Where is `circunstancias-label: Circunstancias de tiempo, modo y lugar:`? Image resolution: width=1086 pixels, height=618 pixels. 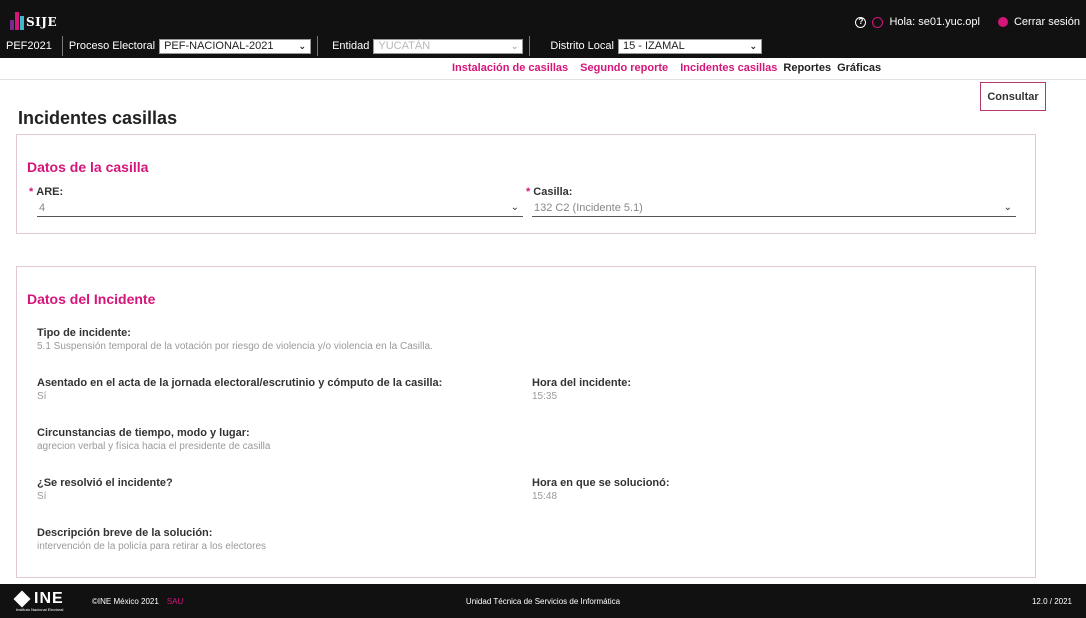
circunstancias-label: Circunstancias de tiempo, modo y lugar: is located at coordinates (143, 433).